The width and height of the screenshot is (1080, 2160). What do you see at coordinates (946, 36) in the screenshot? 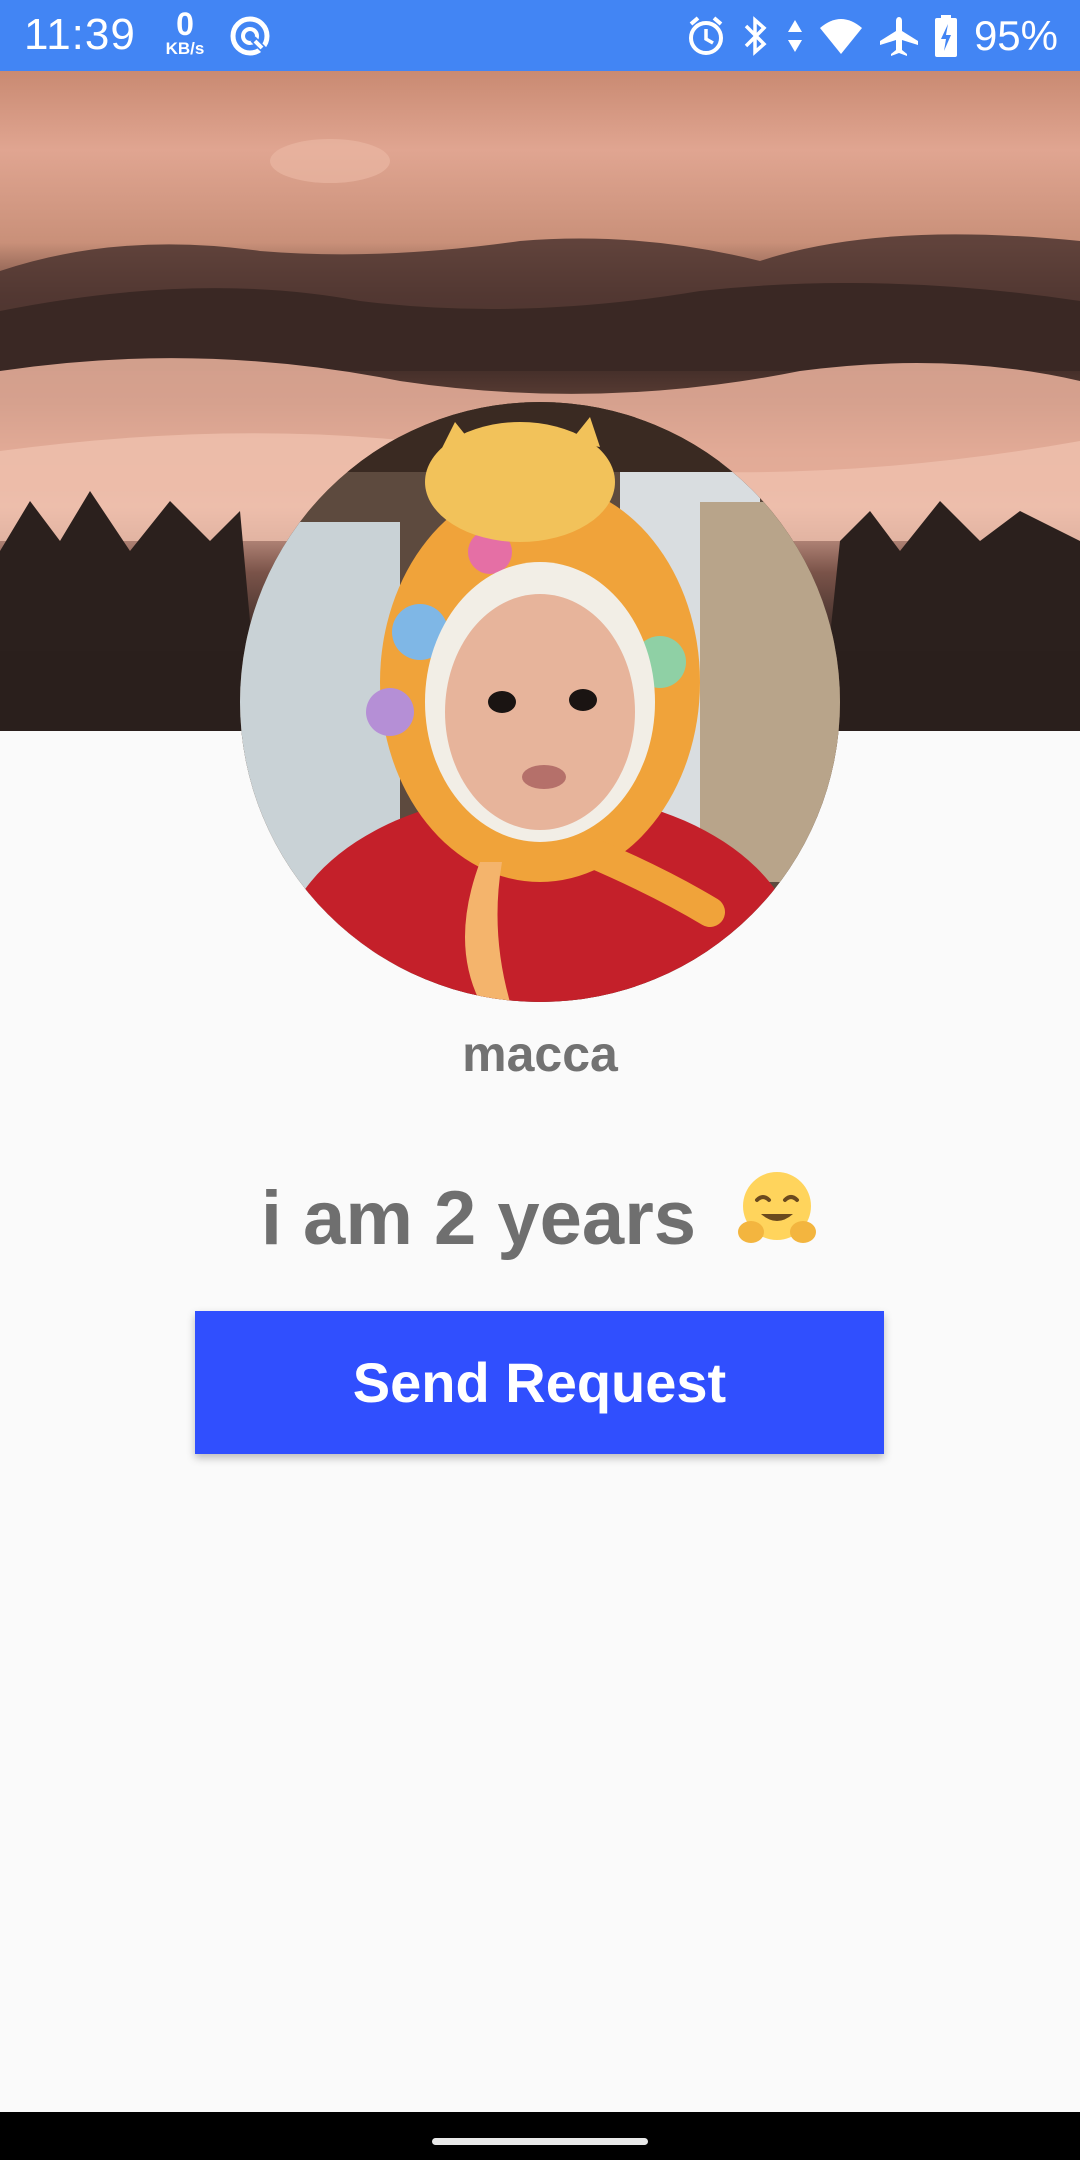
I see `battery-charging-icon` at bounding box center [946, 36].